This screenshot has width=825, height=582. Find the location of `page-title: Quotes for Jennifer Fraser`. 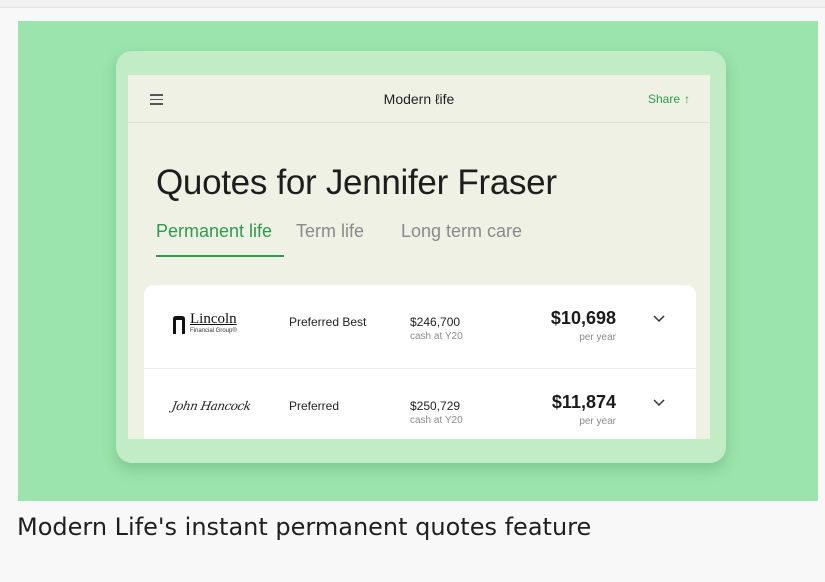

page-title: Quotes for Jennifer Fraser is located at coordinates (356, 182).